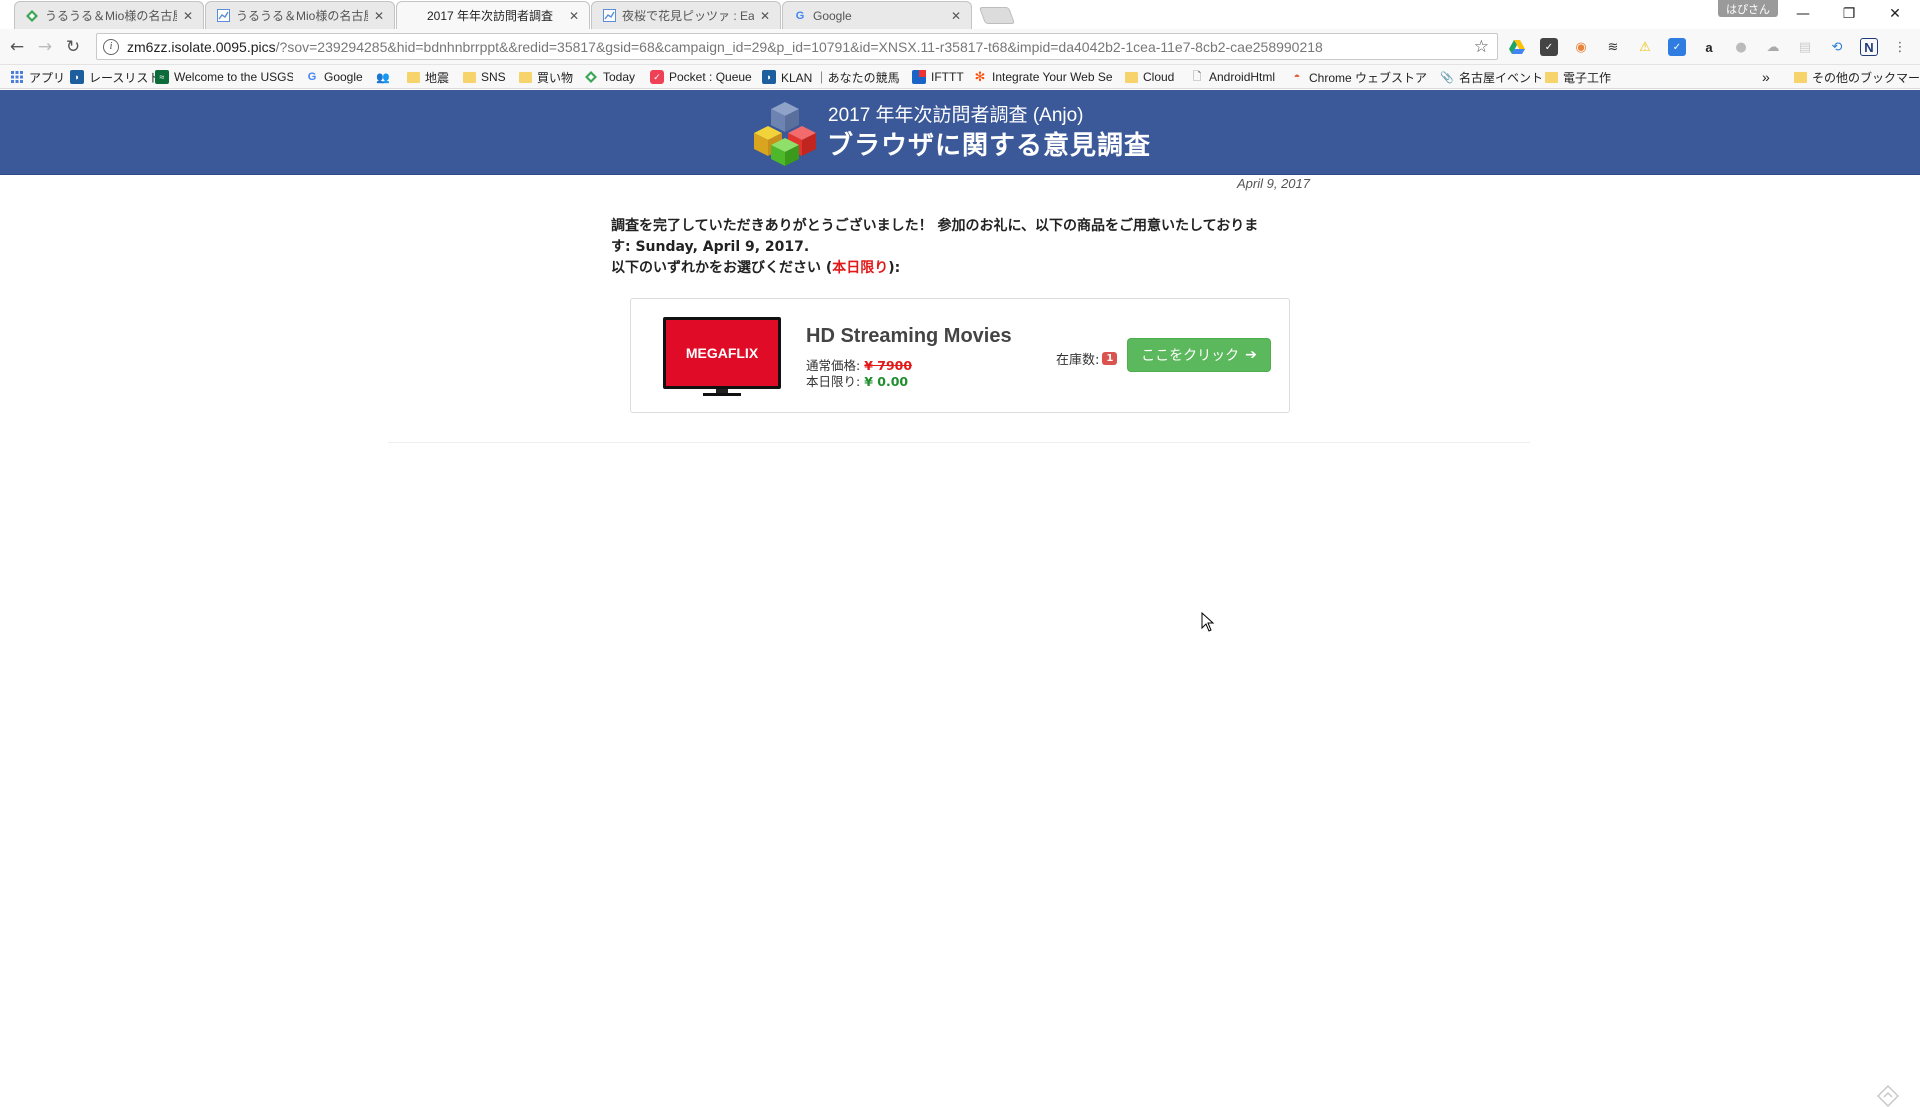 The width and height of the screenshot is (1920, 1107). What do you see at coordinates (1517, 47) in the screenshot?
I see `google-drive-icon` at bounding box center [1517, 47].